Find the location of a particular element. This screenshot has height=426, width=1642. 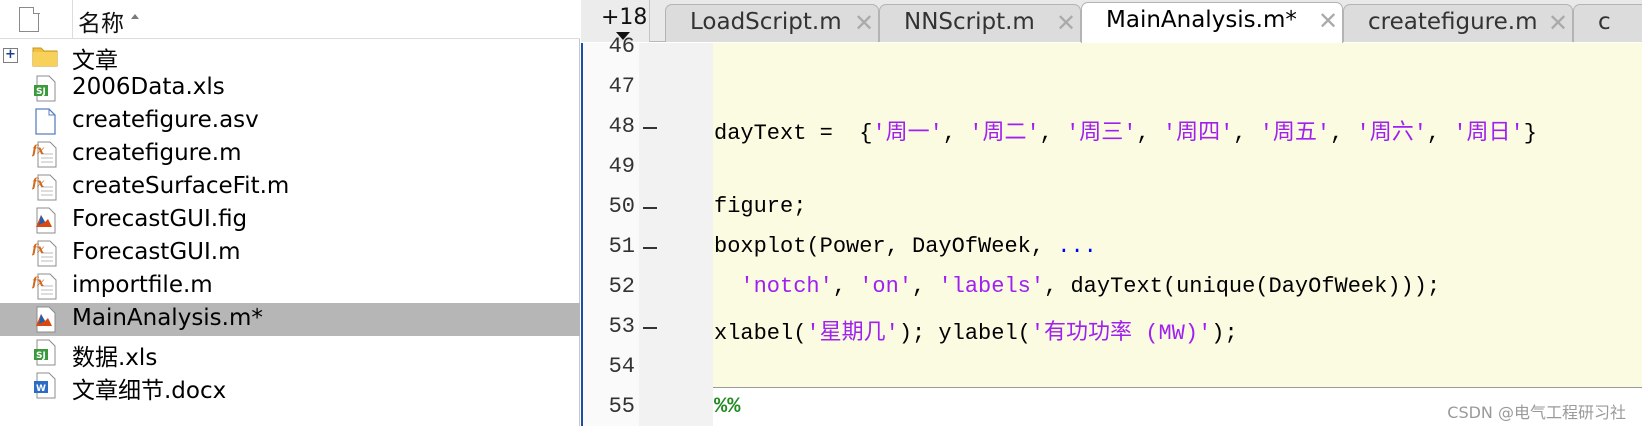

tab-truncated: c is located at coordinates (1607, 23).